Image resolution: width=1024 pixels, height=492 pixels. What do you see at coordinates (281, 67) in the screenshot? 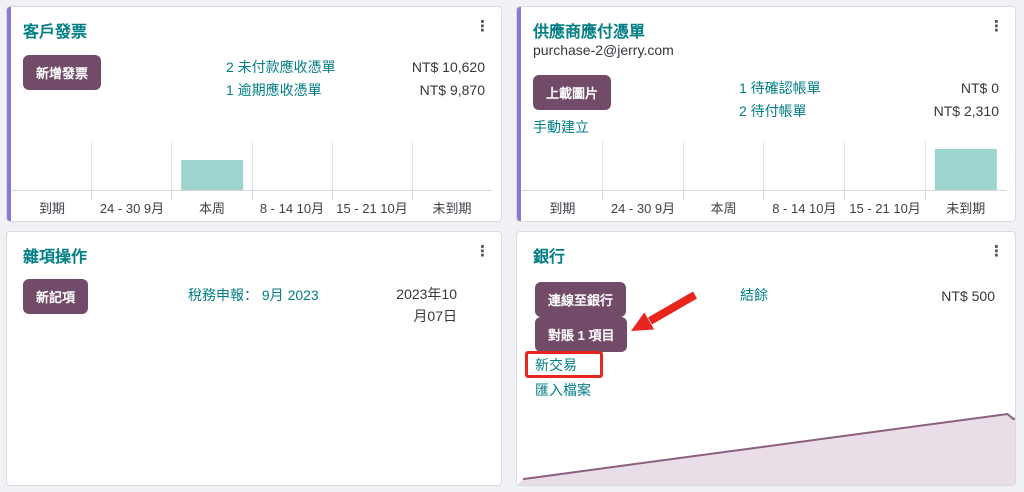
I see `unpaid-invoices-link: 2 未付款應收憑單` at bounding box center [281, 67].